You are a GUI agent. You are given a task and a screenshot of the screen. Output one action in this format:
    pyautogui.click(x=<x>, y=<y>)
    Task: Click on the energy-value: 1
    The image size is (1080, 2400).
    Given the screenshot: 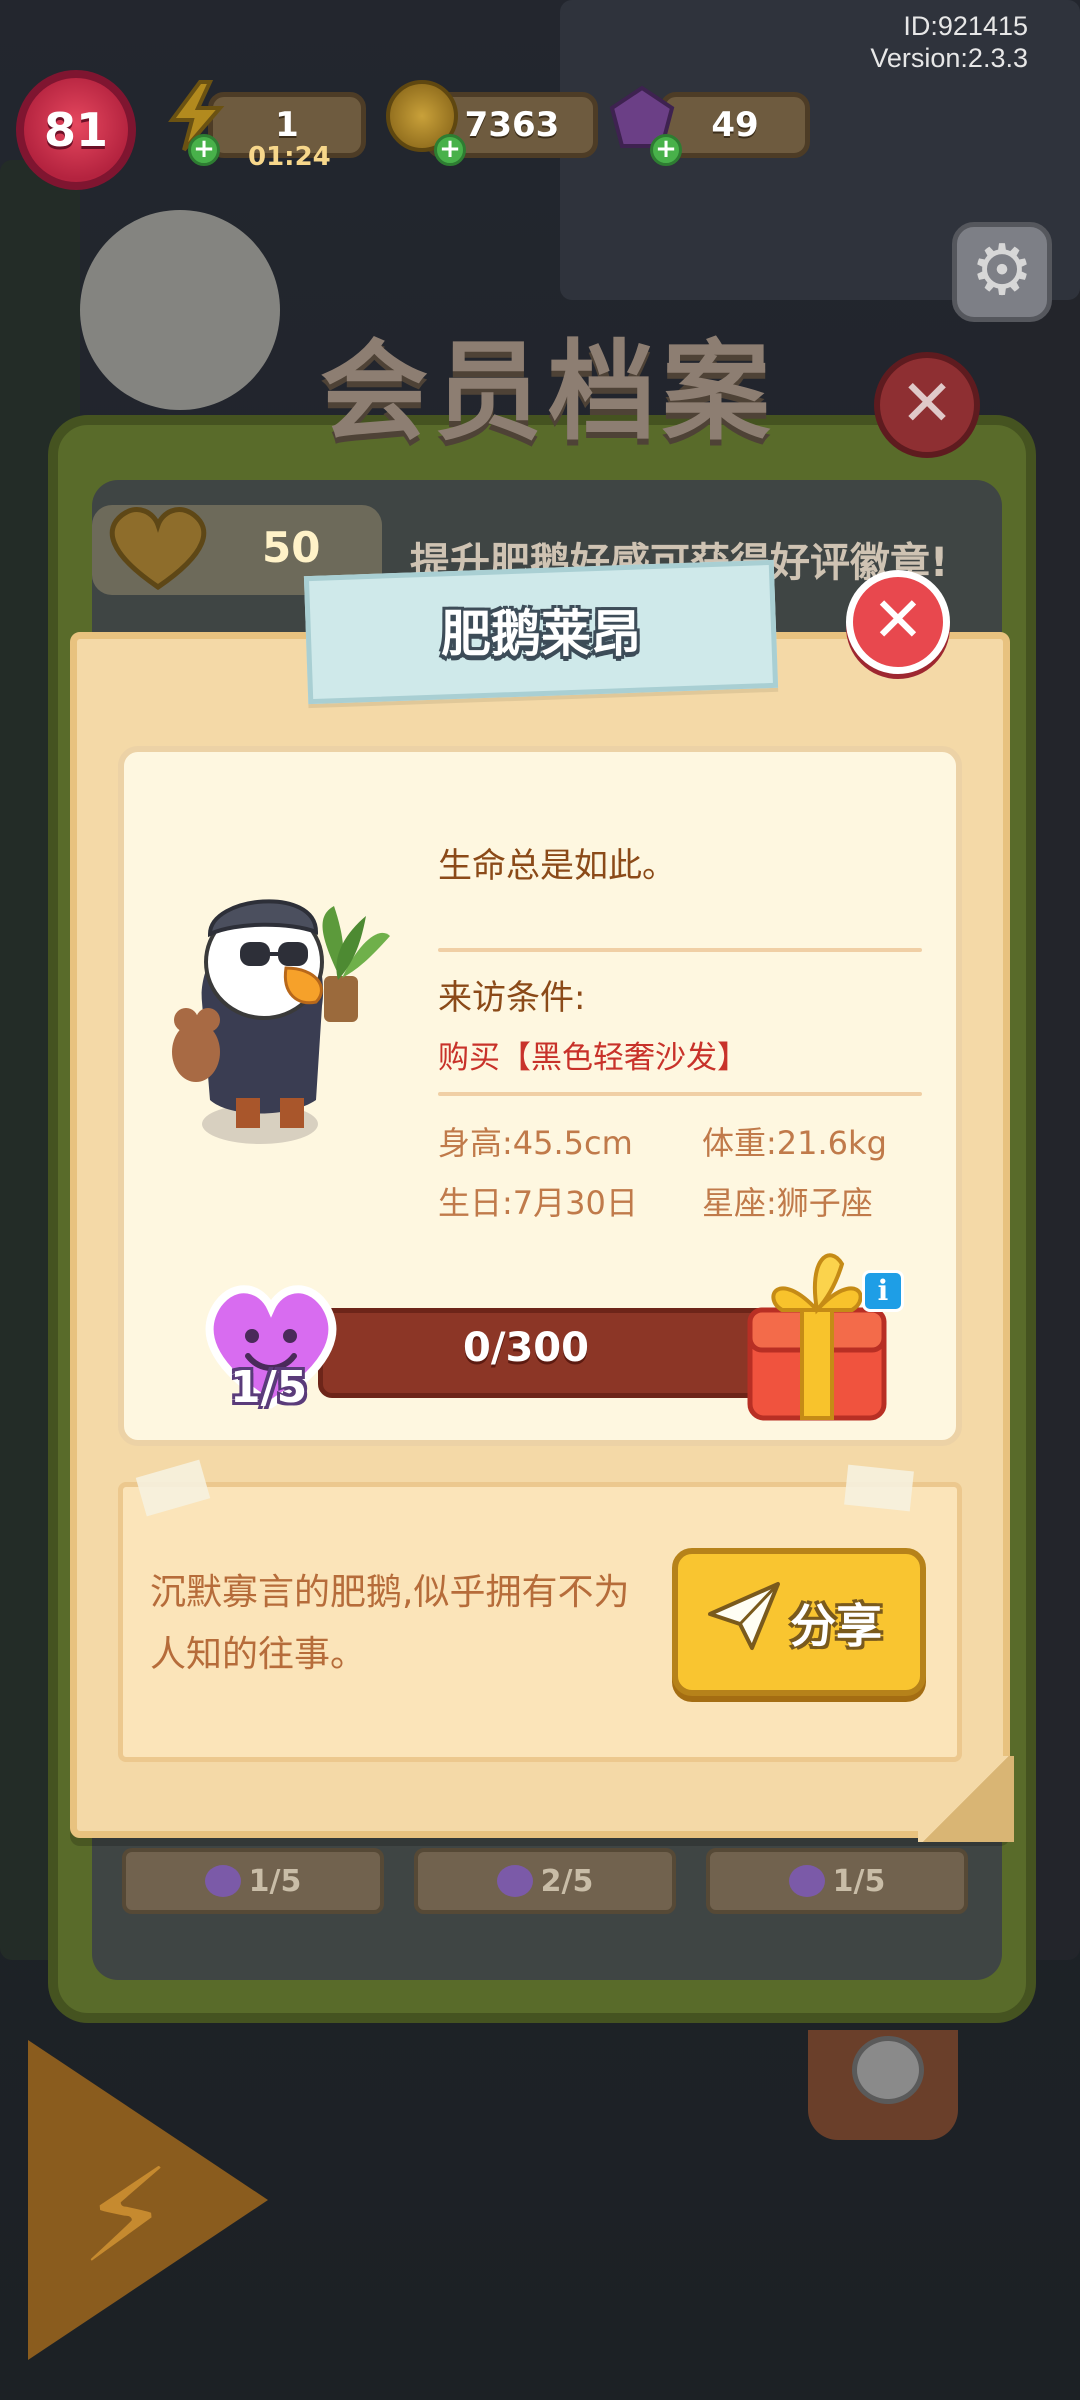 What is the action you would take?
    pyautogui.click(x=287, y=125)
    